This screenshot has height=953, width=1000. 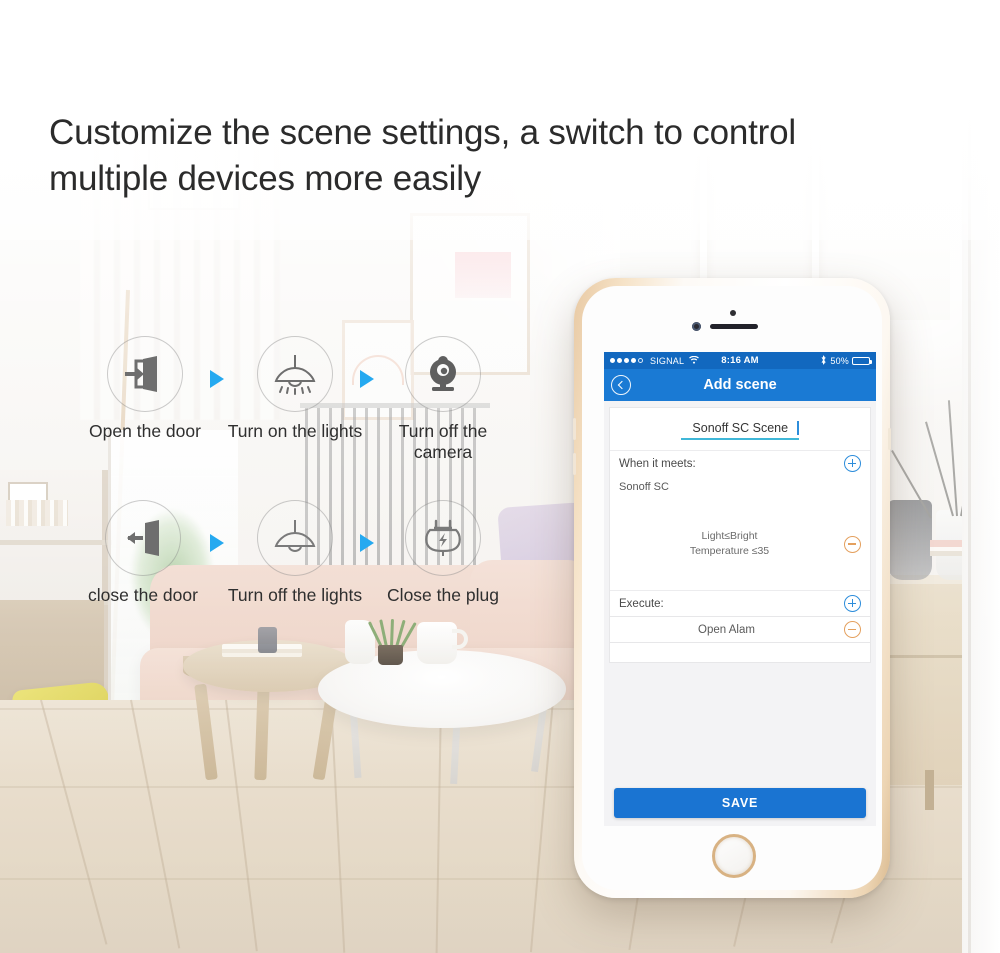 What do you see at coordinates (852, 629) in the screenshot?
I see `remove-action-button` at bounding box center [852, 629].